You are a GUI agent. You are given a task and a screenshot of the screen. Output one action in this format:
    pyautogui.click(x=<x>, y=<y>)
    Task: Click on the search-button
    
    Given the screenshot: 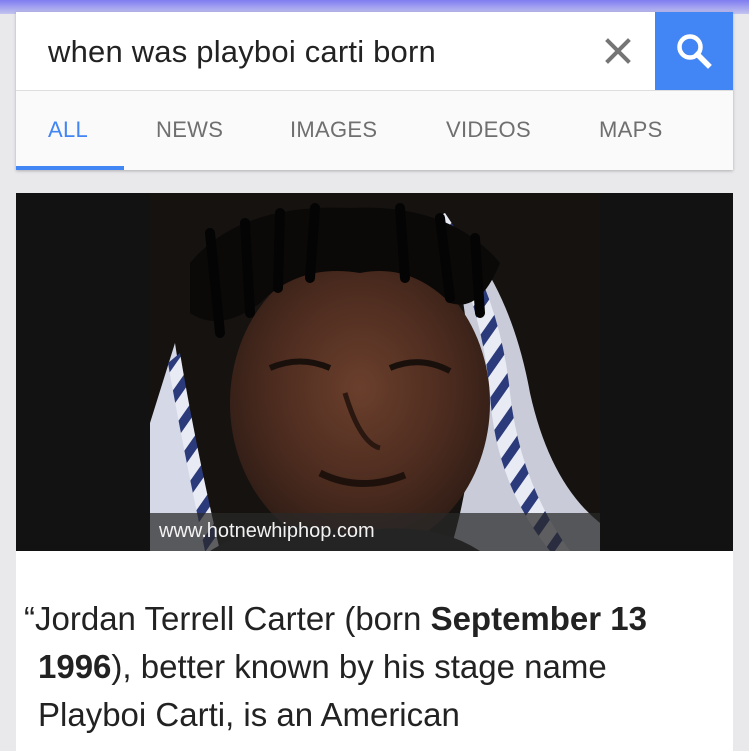 What is the action you would take?
    pyautogui.click(x=694, y=51)
    